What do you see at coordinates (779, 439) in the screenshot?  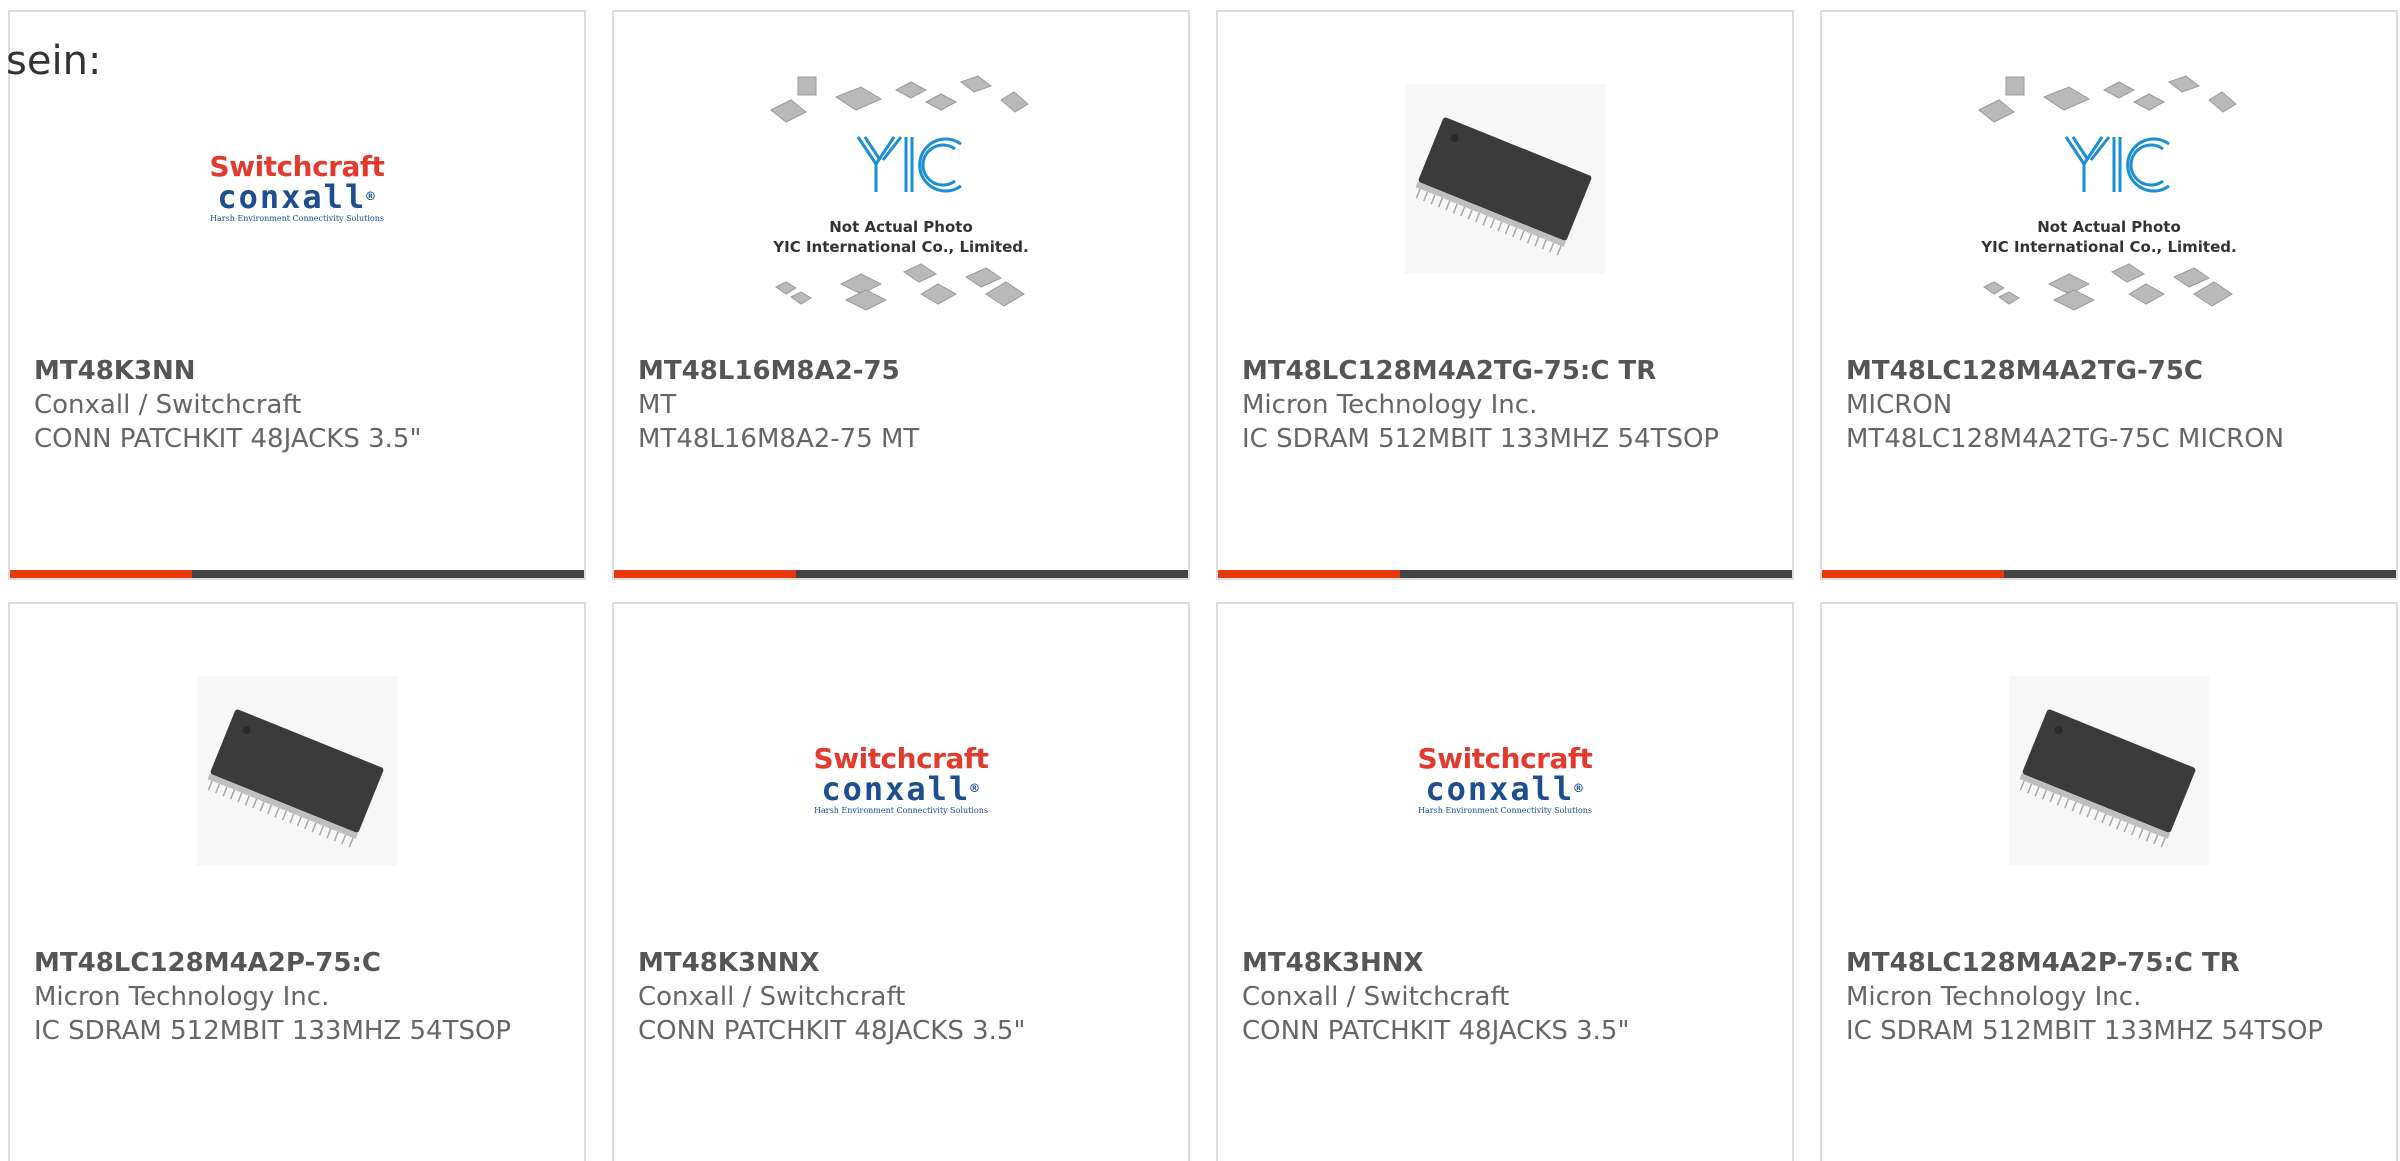 I see `description: MT48L16M8A2-75 MT` at bounding box center [779, 439].